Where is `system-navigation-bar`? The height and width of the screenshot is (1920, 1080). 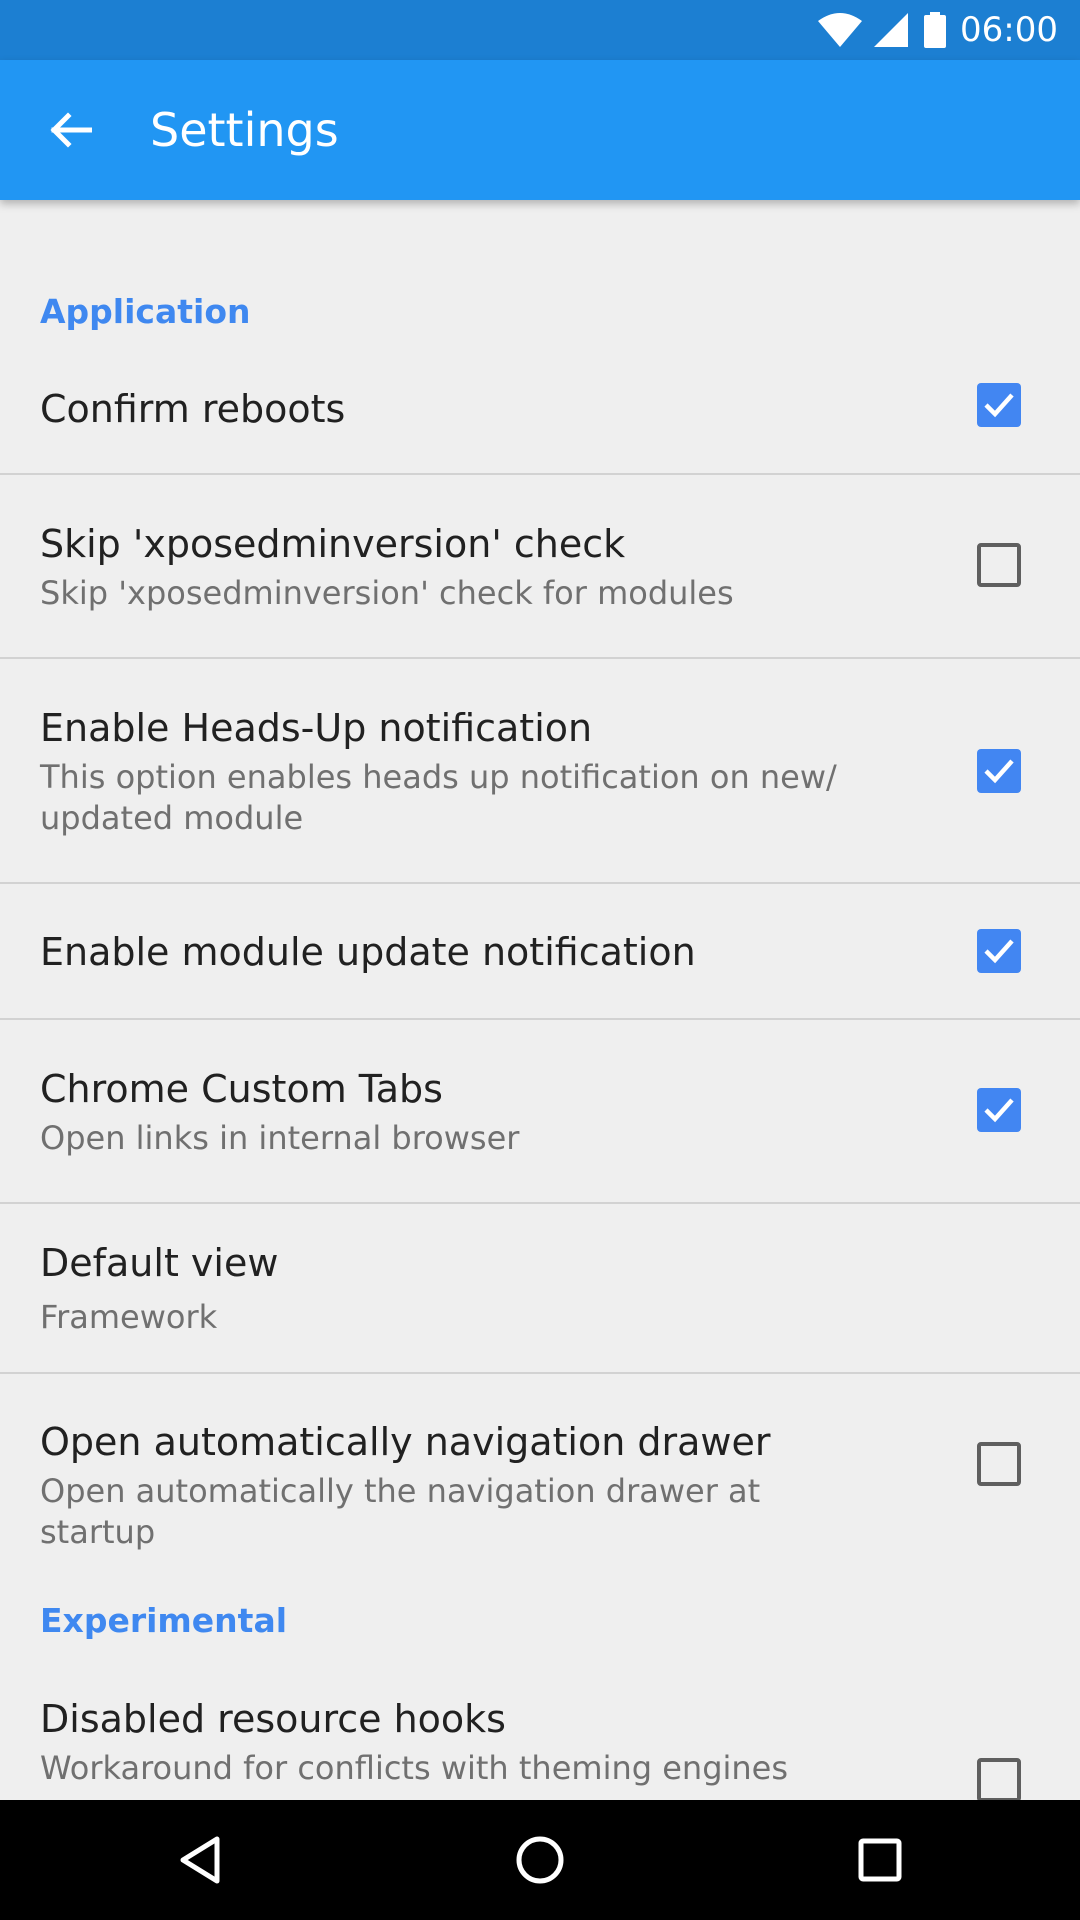 system-navigation-bar is located at coordinates (540, 1860).